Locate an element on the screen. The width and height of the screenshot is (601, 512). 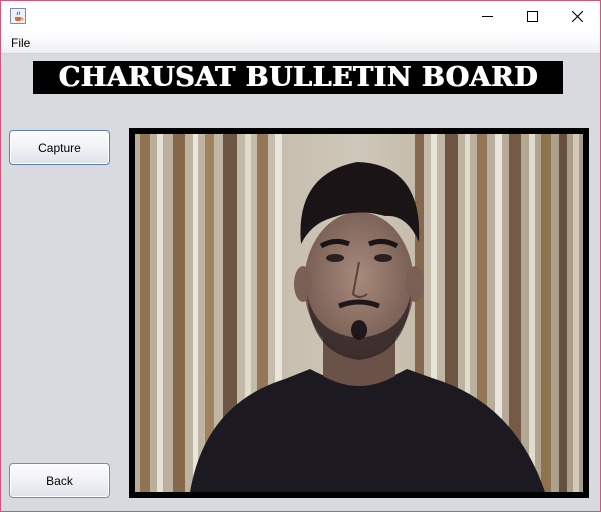
close-button is located at coordinates (577, 16).